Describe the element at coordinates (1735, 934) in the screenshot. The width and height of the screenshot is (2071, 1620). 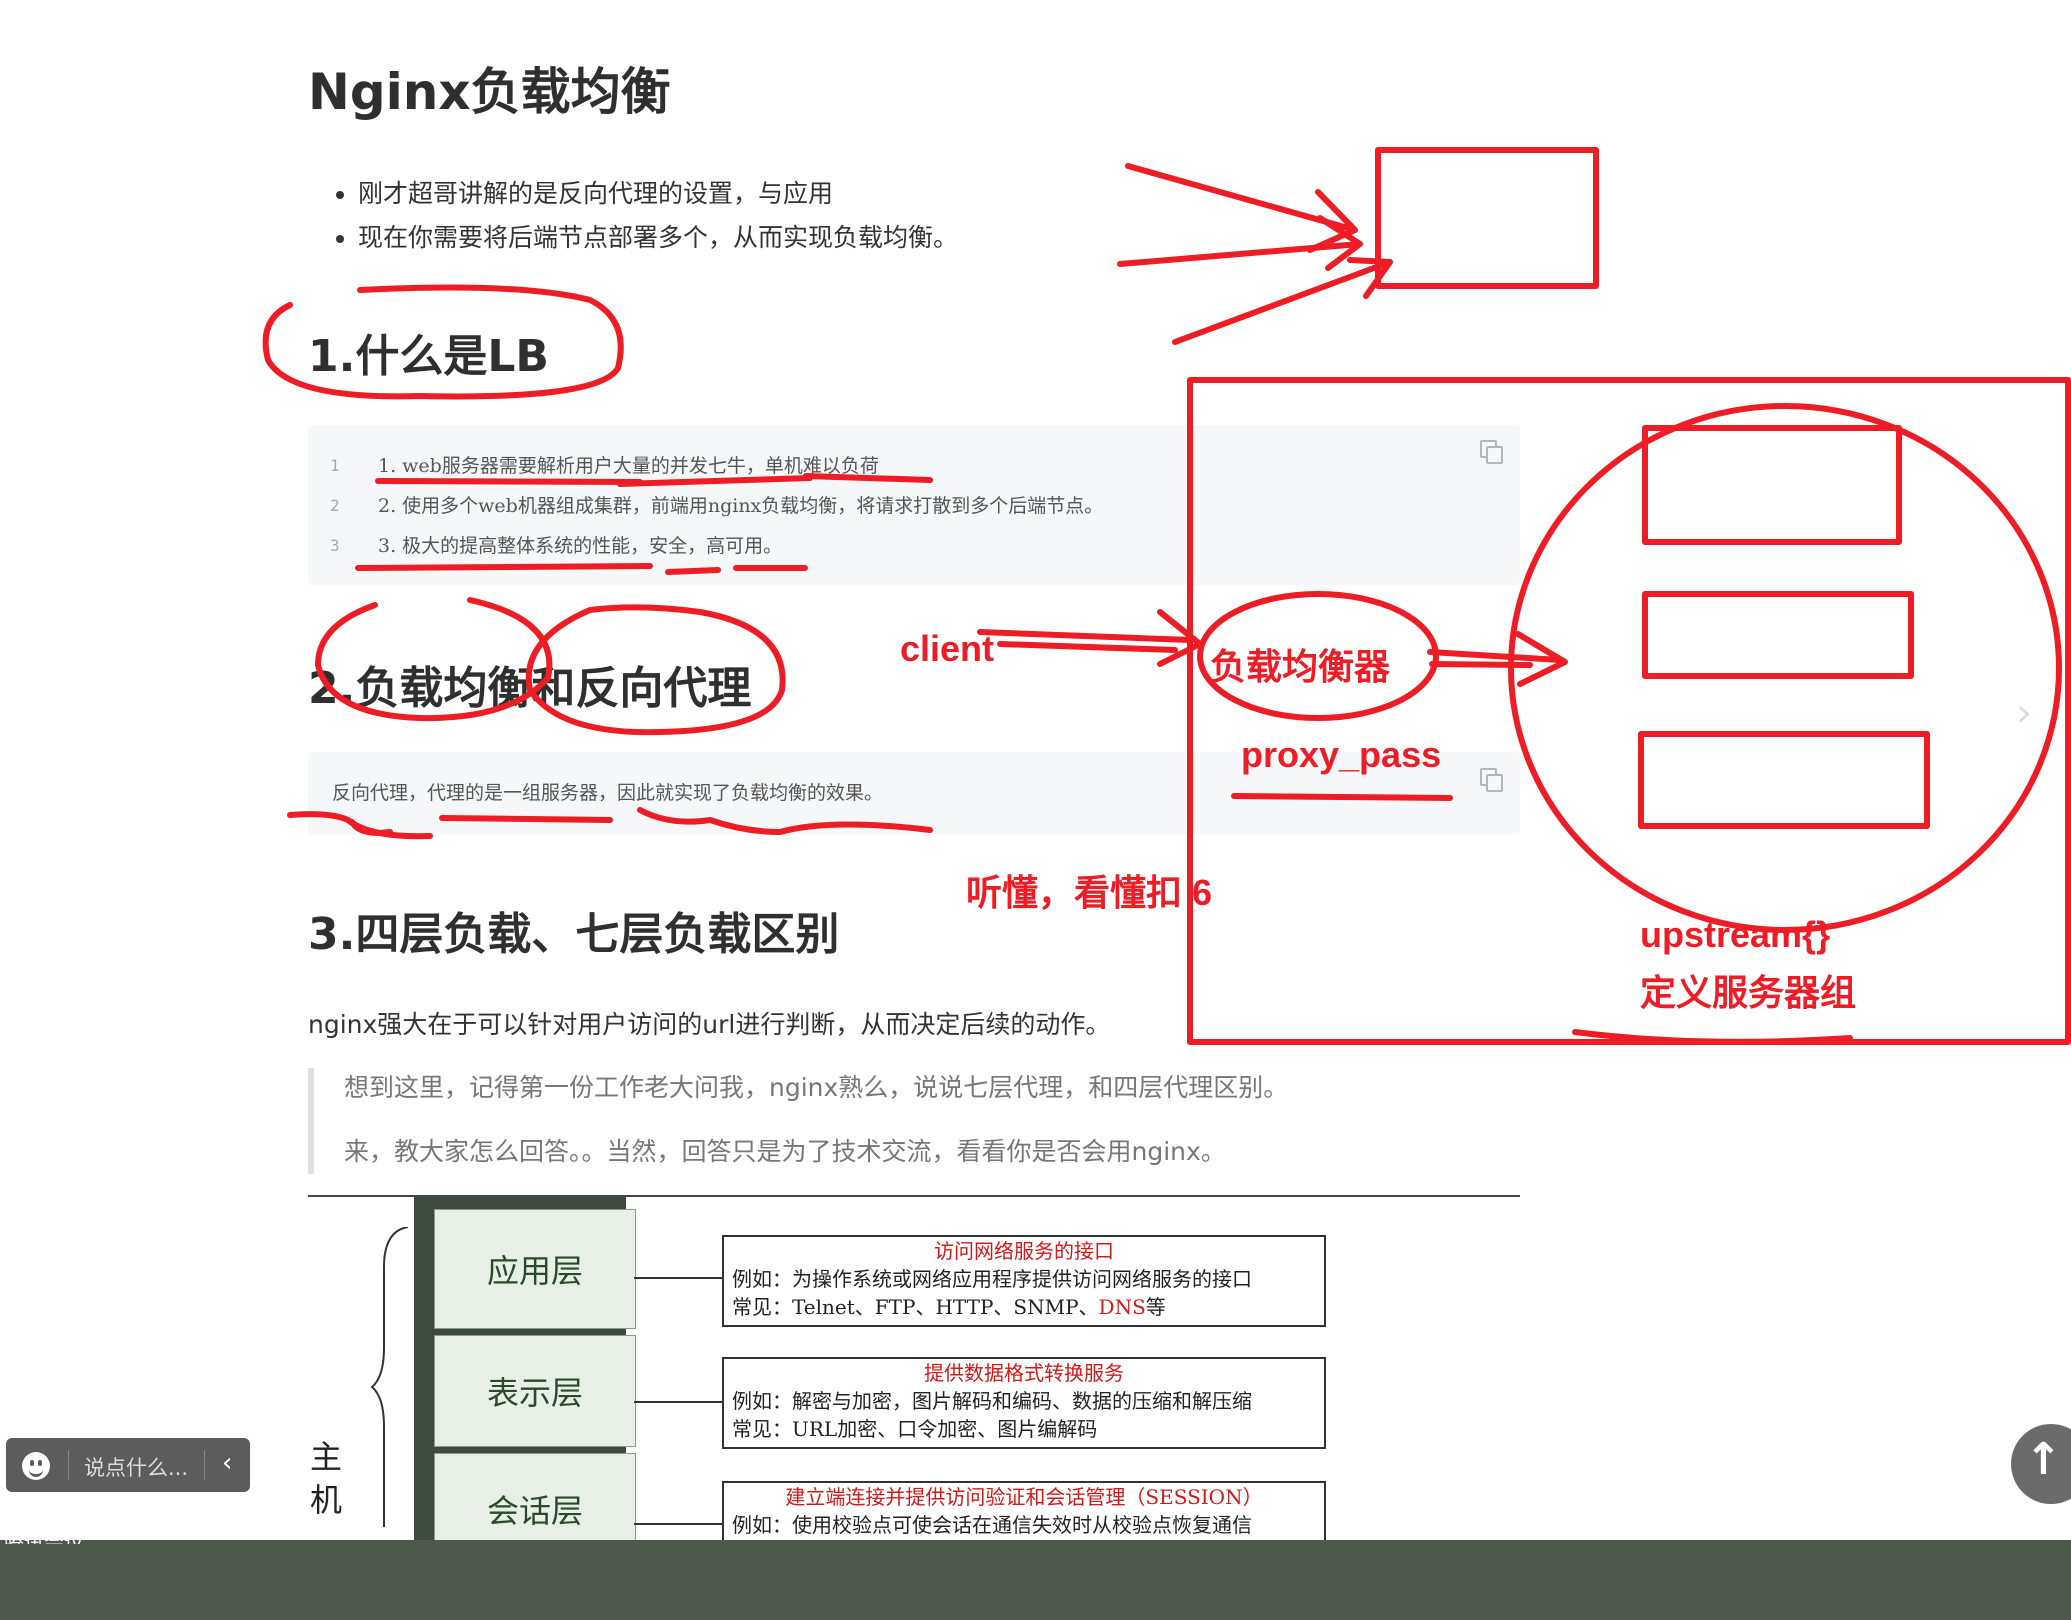
I see `annotation-upstream: upstream{}` at that location.